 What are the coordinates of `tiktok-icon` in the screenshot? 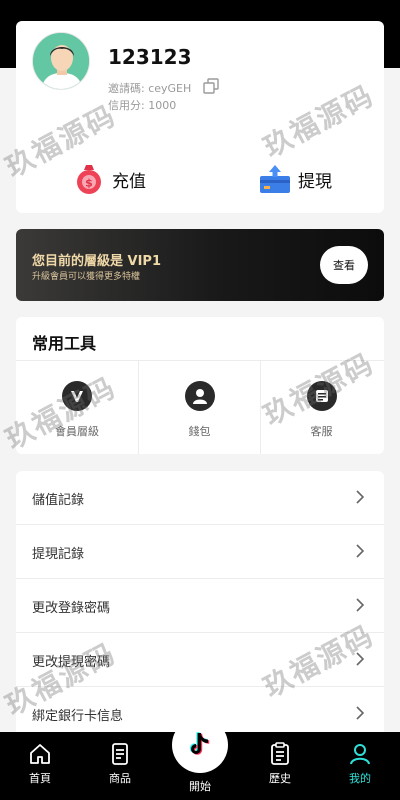 It's located at (199, 743).